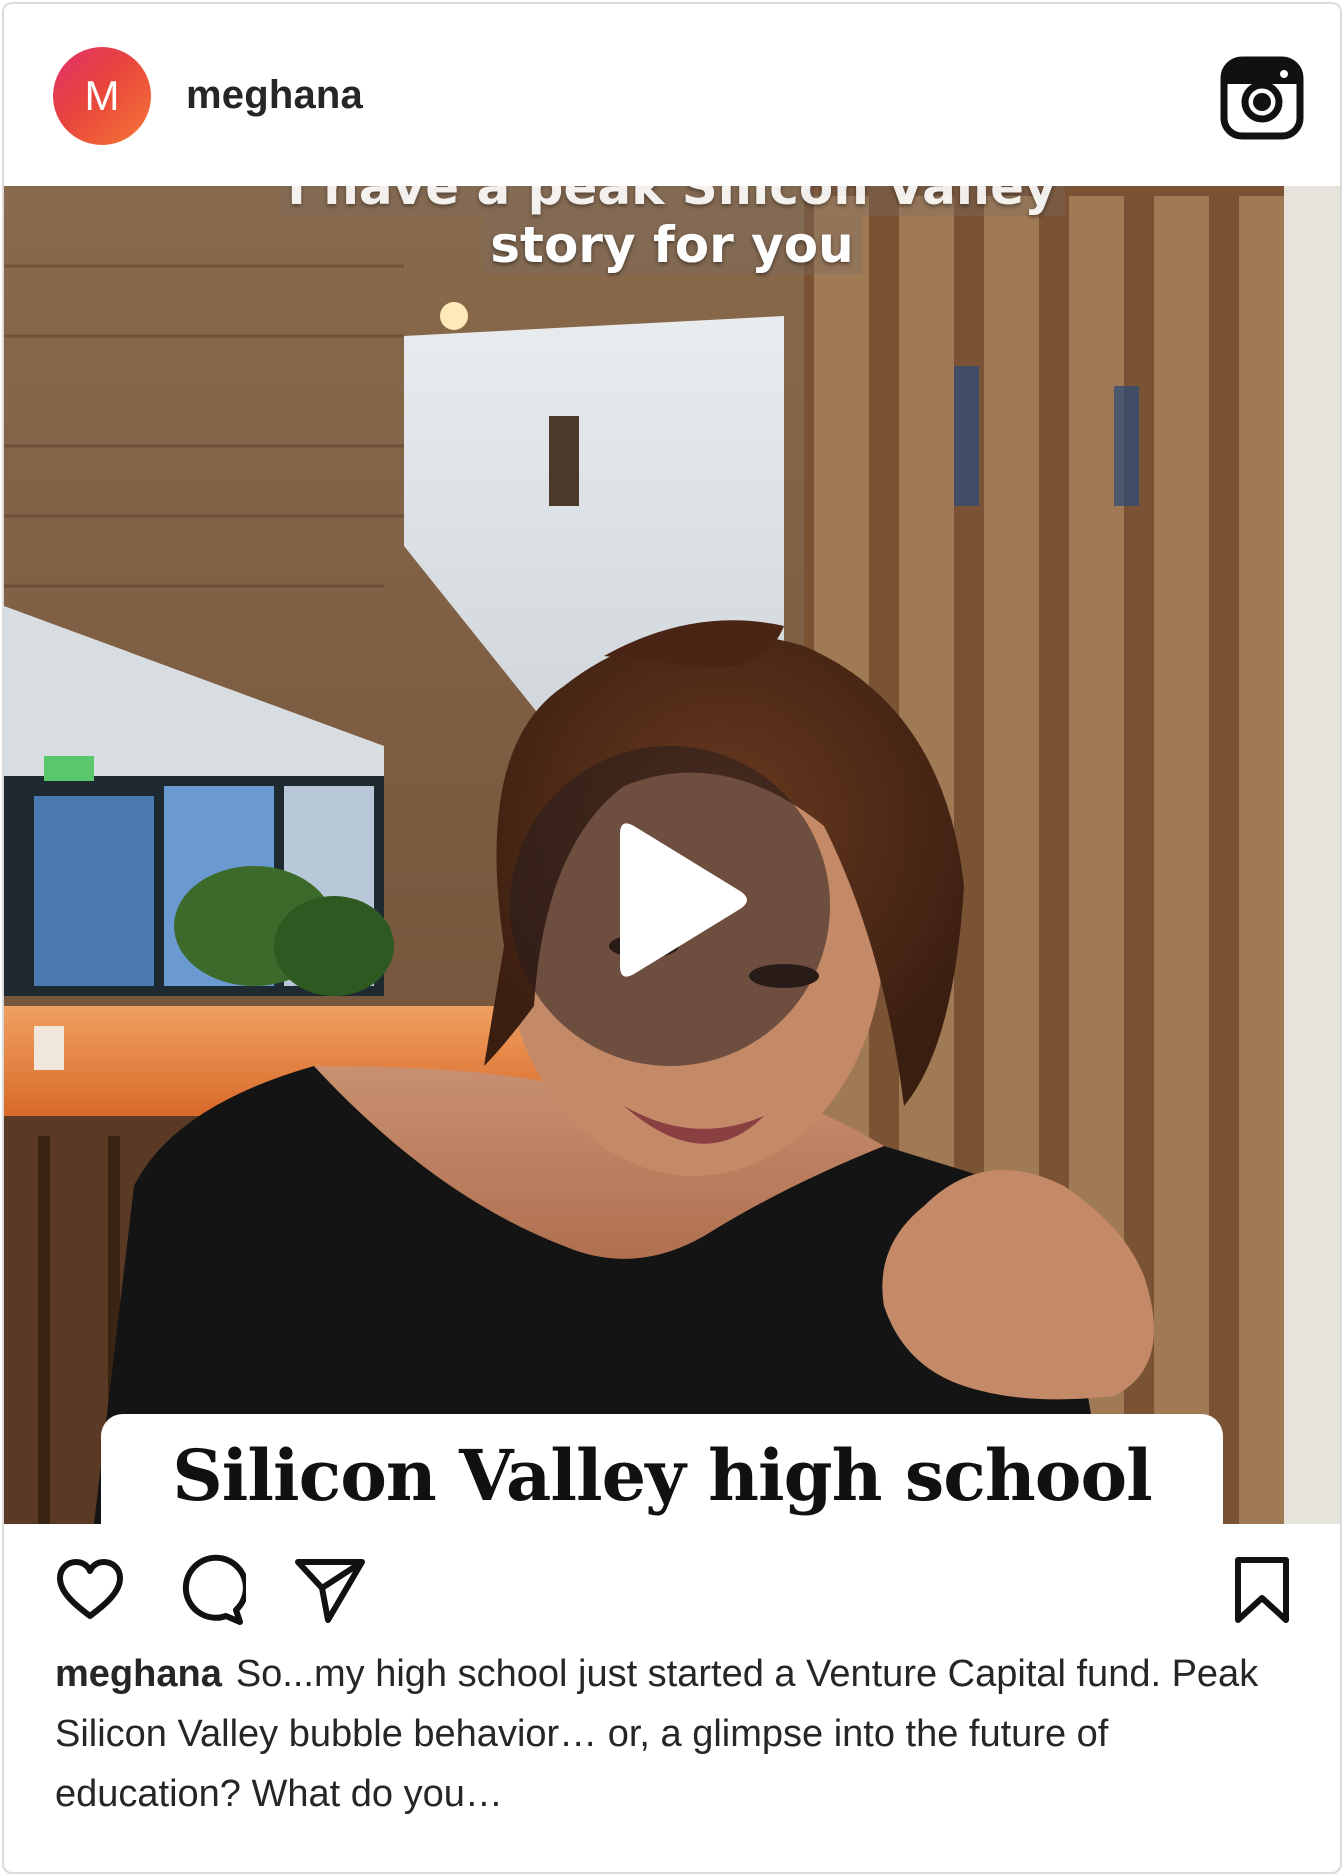  Describe the element at coordinates (330, 1590) in the screenshot. I see `send-icon` at that location.